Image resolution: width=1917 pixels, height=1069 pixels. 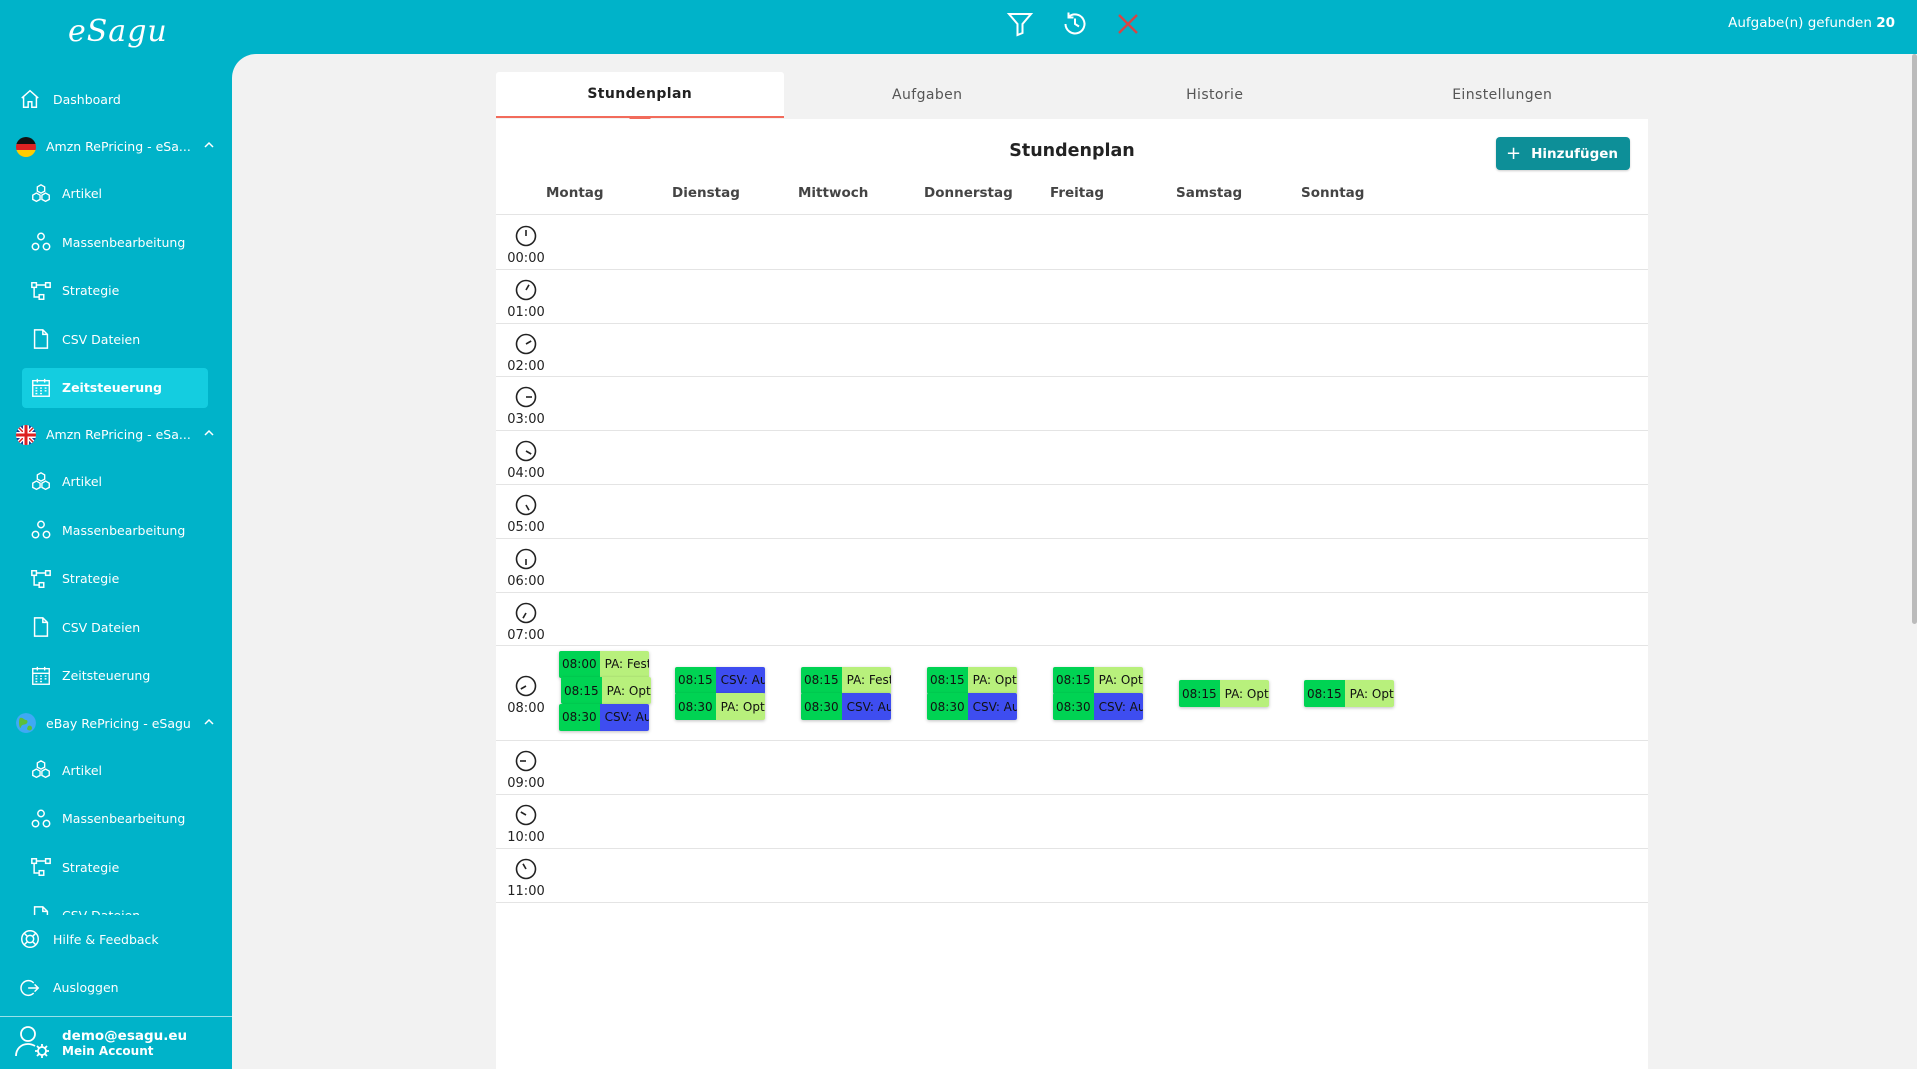 I want to click on hour-label: 04:00, so click(x=526, y=460).